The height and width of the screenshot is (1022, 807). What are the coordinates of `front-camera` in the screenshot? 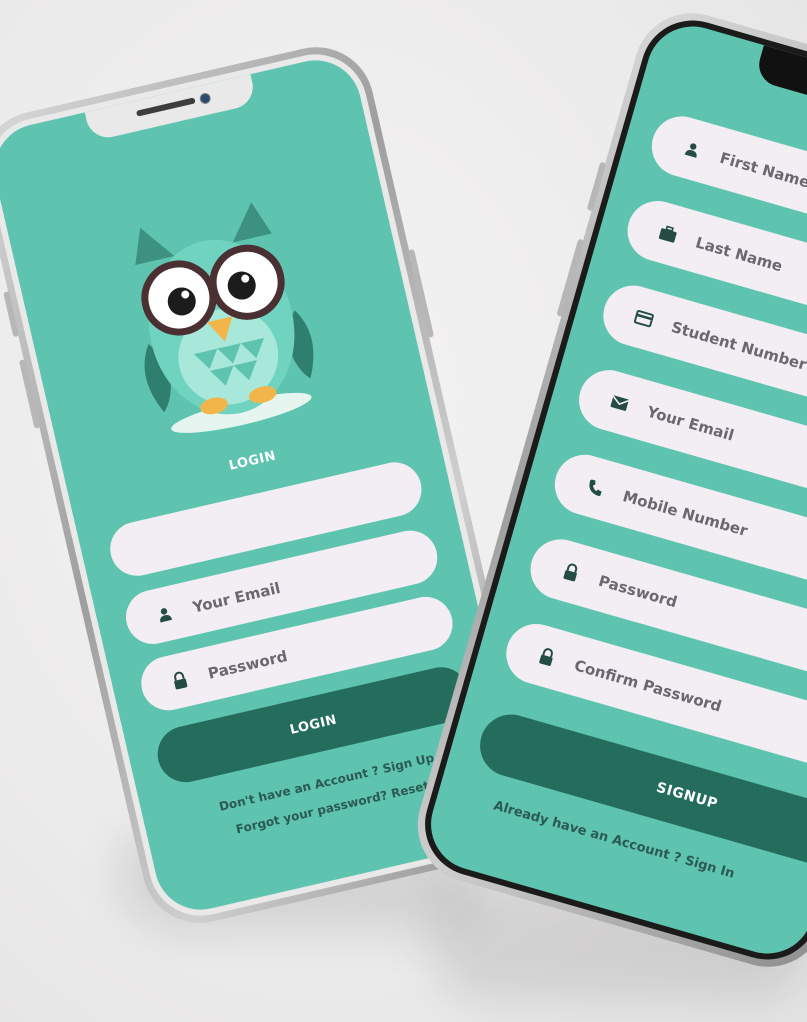 It's located at (205, 98).